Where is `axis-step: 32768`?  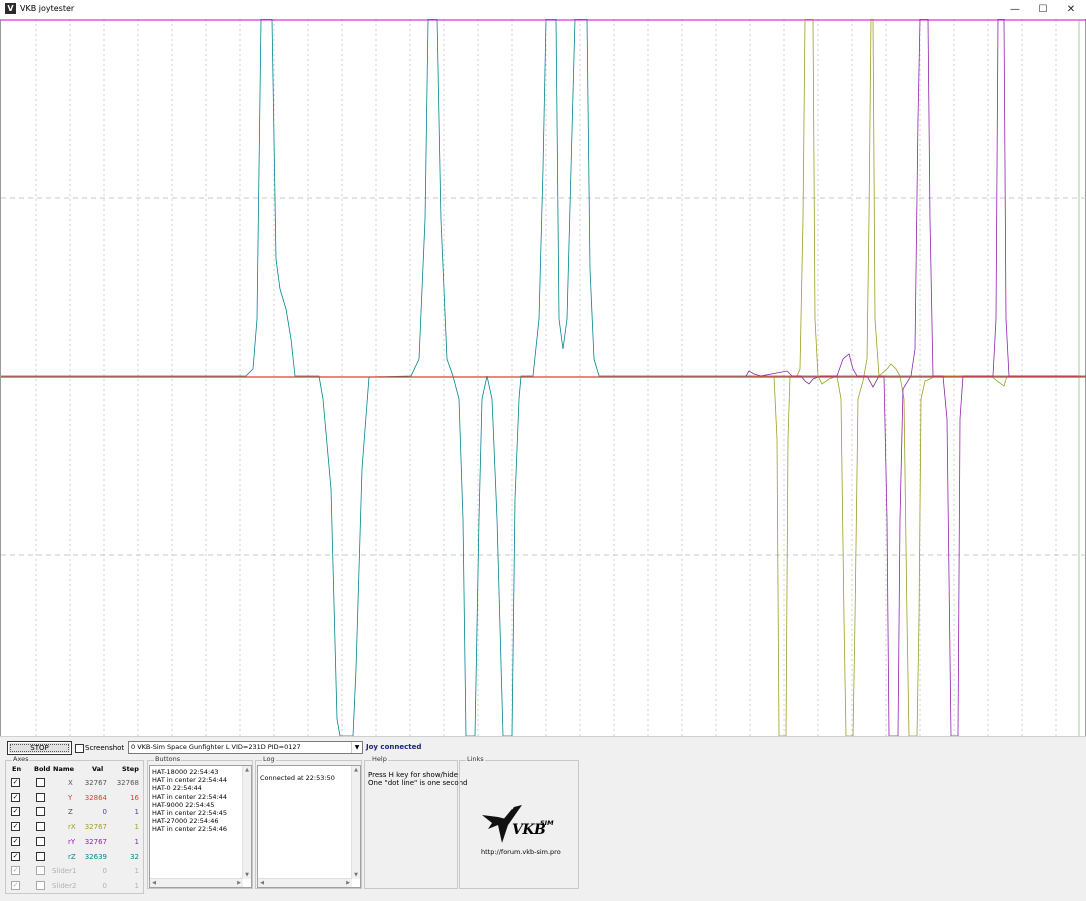 axis-step: 32768 is located at coordinates (127, 783).